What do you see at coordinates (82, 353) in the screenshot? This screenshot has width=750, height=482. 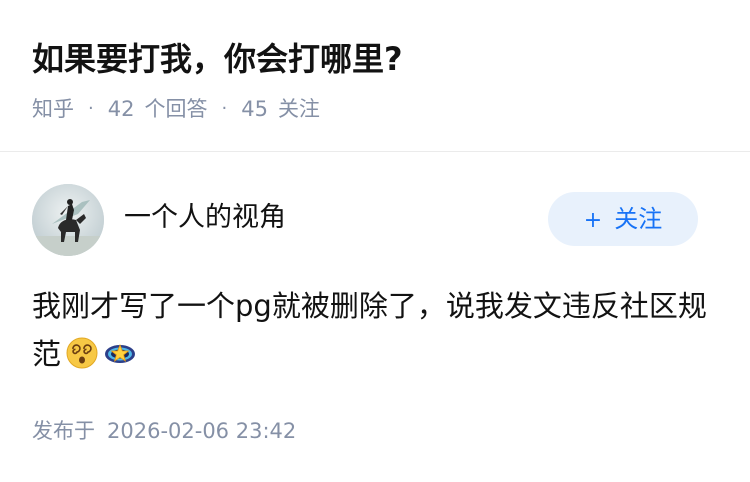 I see `dizzy-face-icon` at bounding box center [82, 353].